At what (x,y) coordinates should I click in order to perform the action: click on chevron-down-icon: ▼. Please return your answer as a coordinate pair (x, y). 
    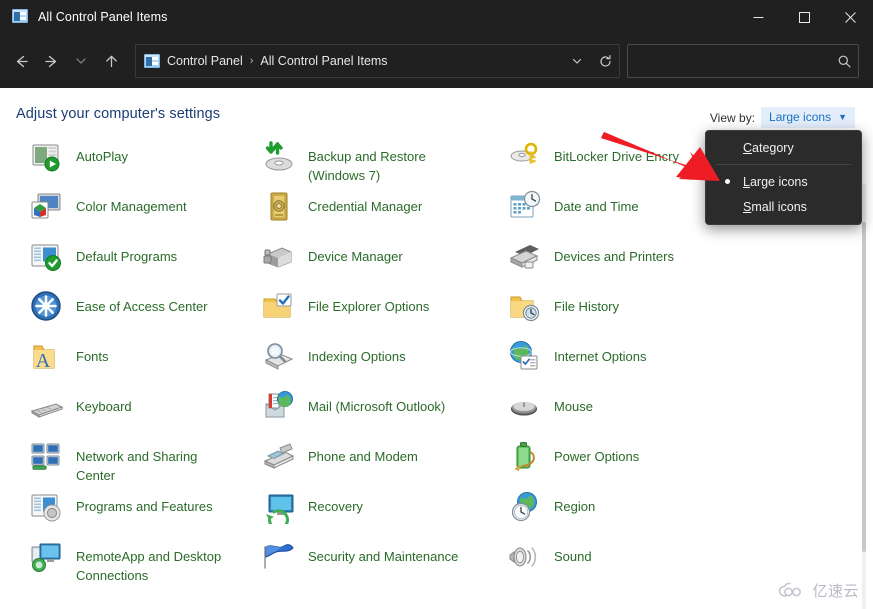
    Looking at the image, I should click on (842, 116).